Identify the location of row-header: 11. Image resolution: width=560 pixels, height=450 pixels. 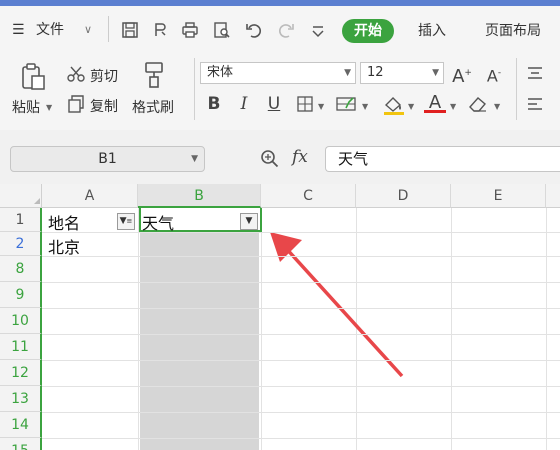
(21, 347).